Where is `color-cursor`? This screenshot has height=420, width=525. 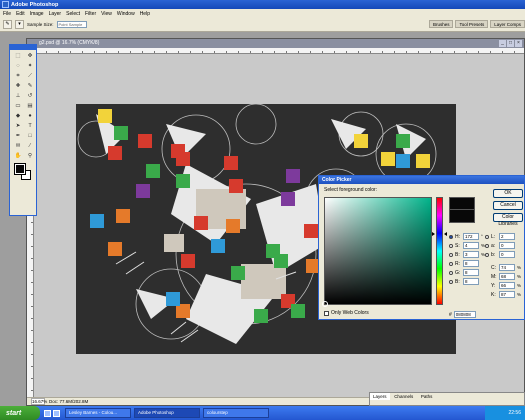
color-cursor is located at coordinates (325, 304).